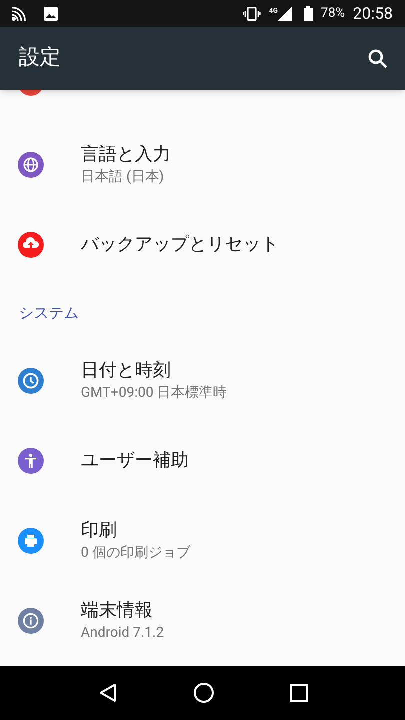 The height and width of the screenshot is (720, 405). I want to click on settings-item: バックアップとリセット, so click(202, 245).